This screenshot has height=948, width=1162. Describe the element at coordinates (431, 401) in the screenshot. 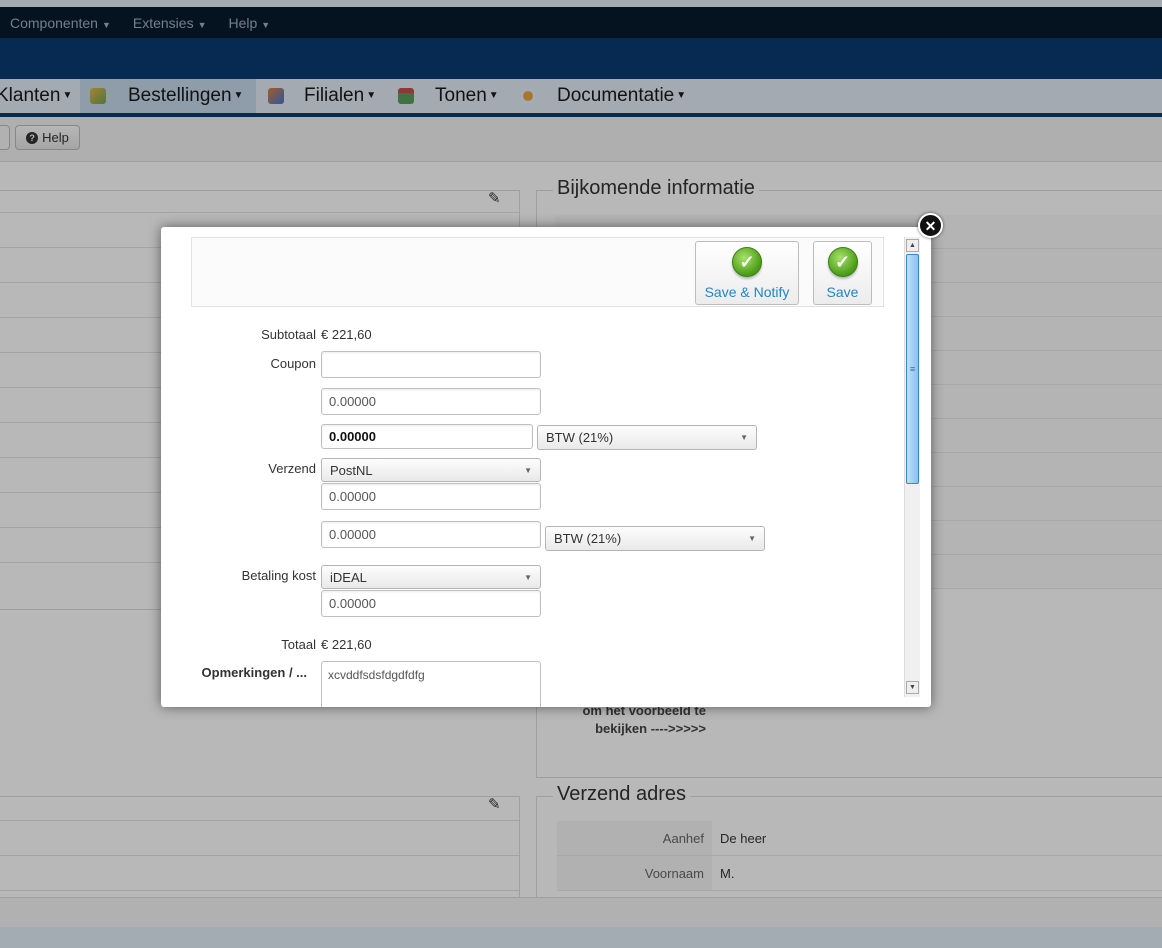

I see `discount-input: 0.00000` at that location.